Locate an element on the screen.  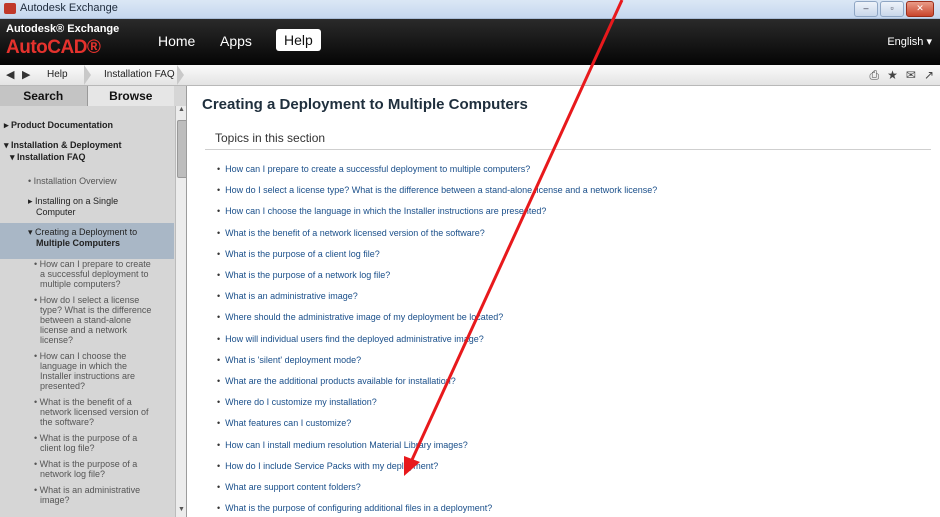
sidebar-scrollbar: ▲ ▼ is located at coordinates (180, 311).